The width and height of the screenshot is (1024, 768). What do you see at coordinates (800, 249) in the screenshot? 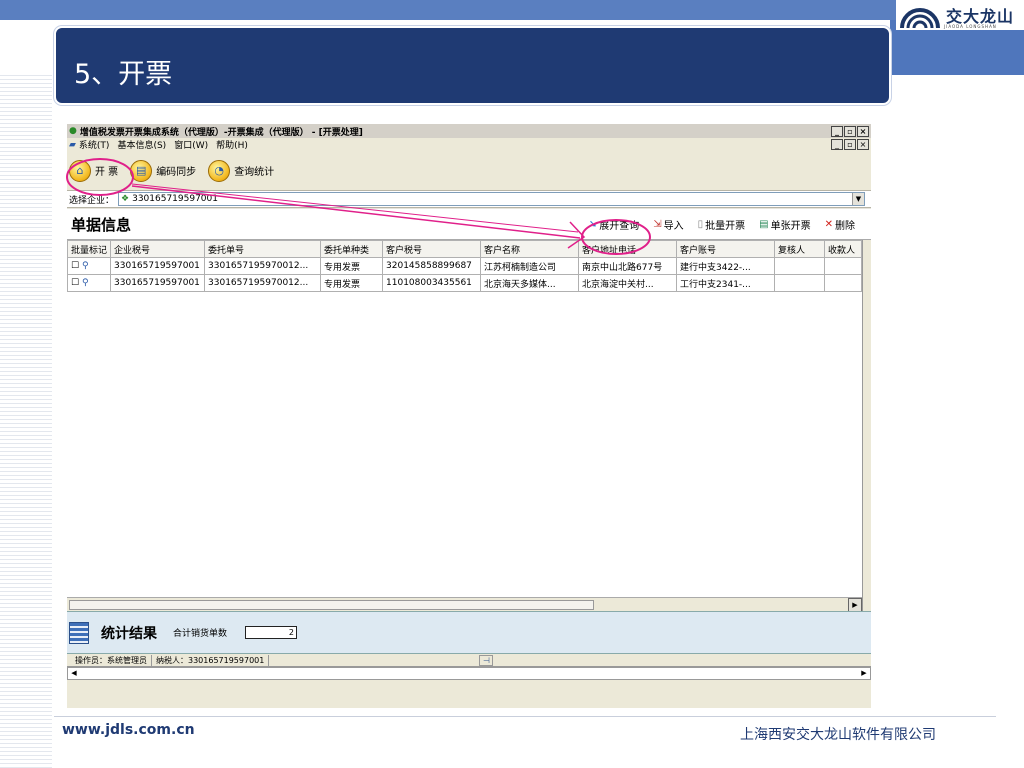
I see `col-reviewer: 复核人` at bounding box center [800, 249].